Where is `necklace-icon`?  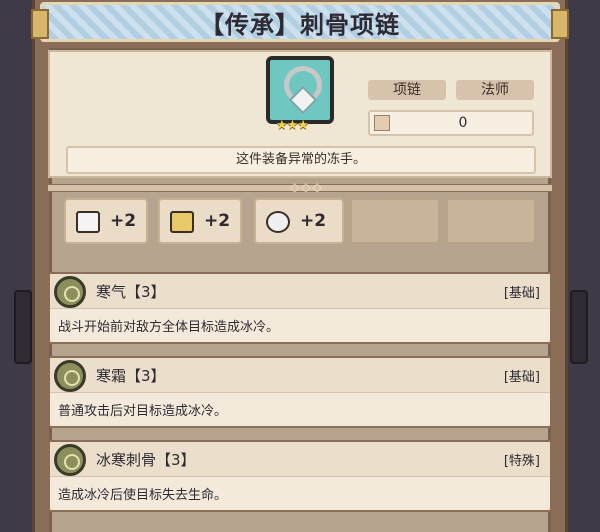
necklace-icon is located at coordinates (300, 90).